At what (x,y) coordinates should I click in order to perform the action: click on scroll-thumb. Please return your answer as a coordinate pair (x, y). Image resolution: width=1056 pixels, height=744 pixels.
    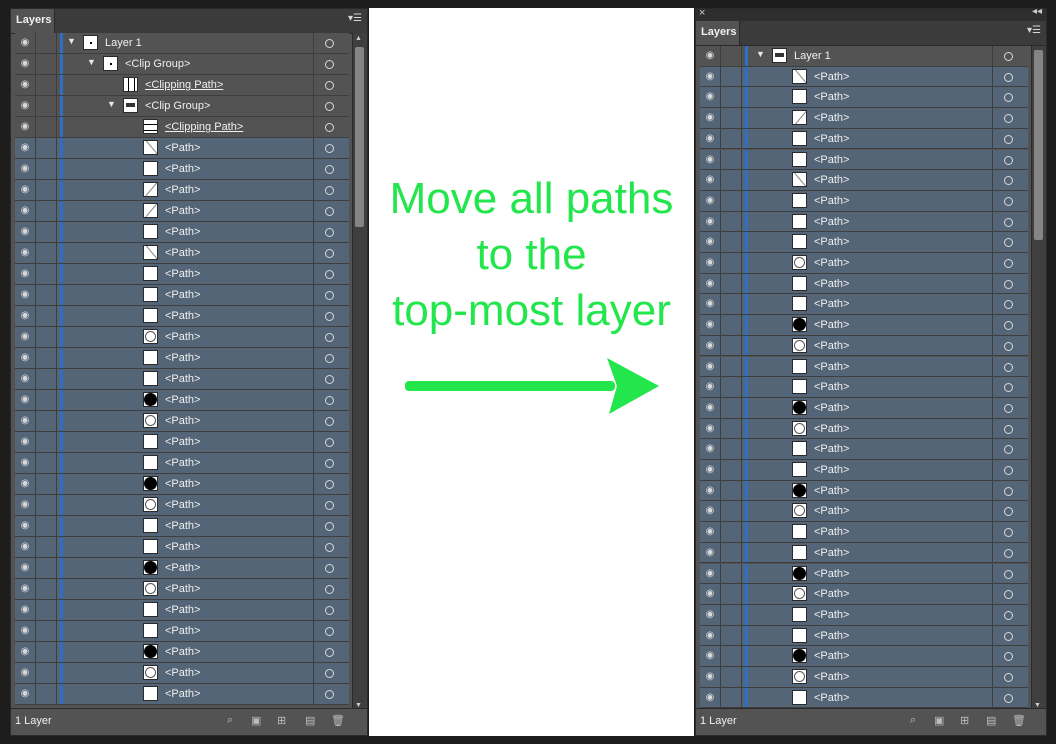
    Looking at the image, I should click on (1038, 145).